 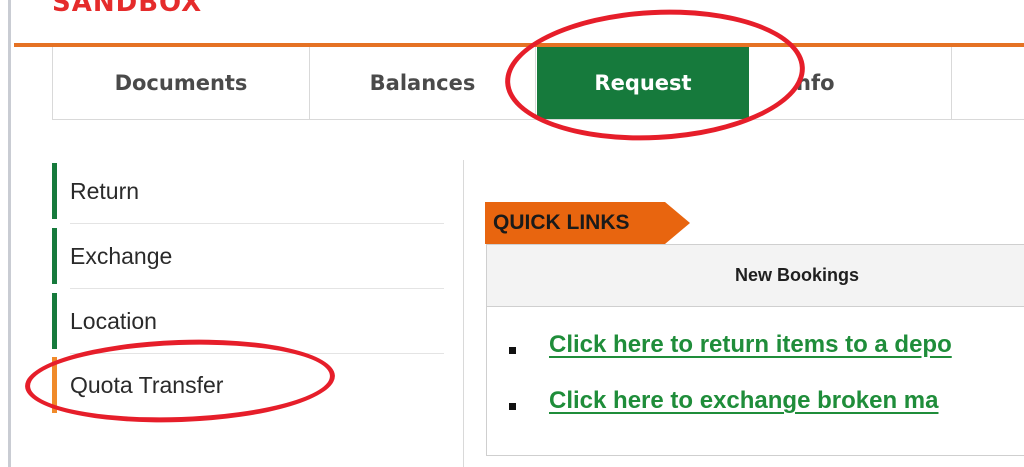 I want to click on sidebar-item-label: Quota Transfer, so click(x=147, y=384).